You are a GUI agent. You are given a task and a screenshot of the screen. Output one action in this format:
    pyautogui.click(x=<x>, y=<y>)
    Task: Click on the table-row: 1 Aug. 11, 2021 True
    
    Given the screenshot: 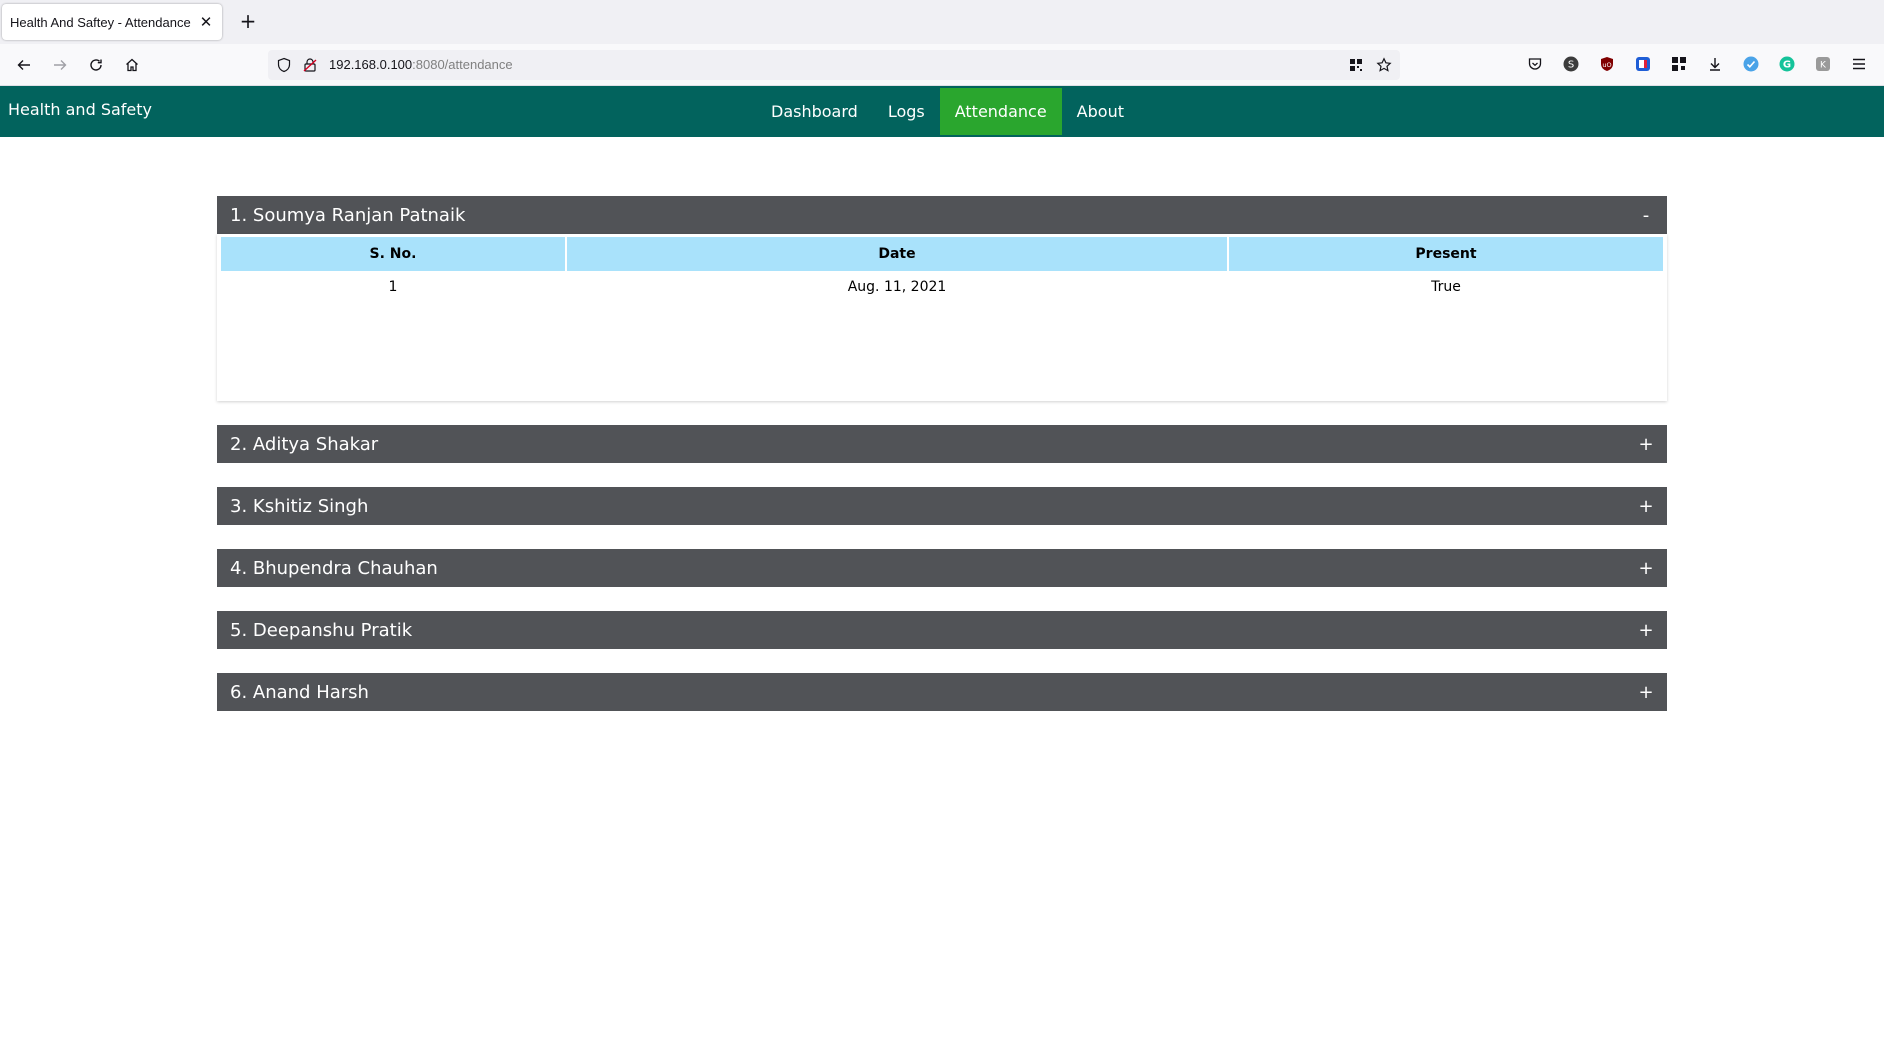 What is the action you would take?
    pyautogui.click(x=942, y=287)
    